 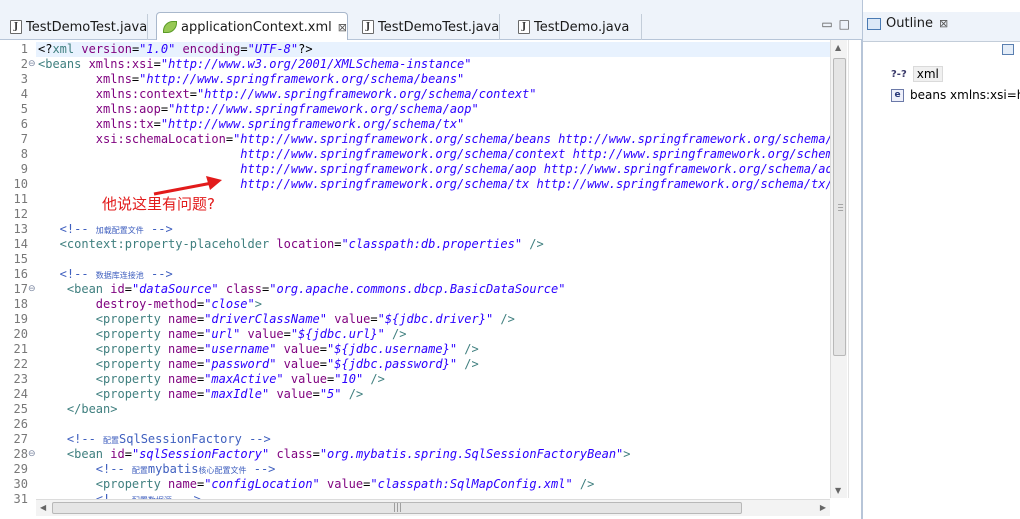 What do you see at coordinates (240, 349) in the screenshot?
I see `code-token: "username"` at bounding box center [240, 349].